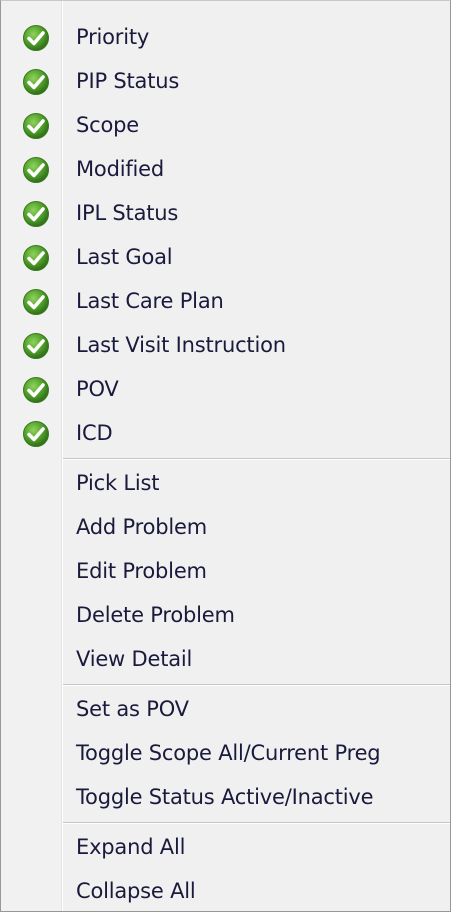  I want to click on menu-item-label: POV, so click(97, 389).